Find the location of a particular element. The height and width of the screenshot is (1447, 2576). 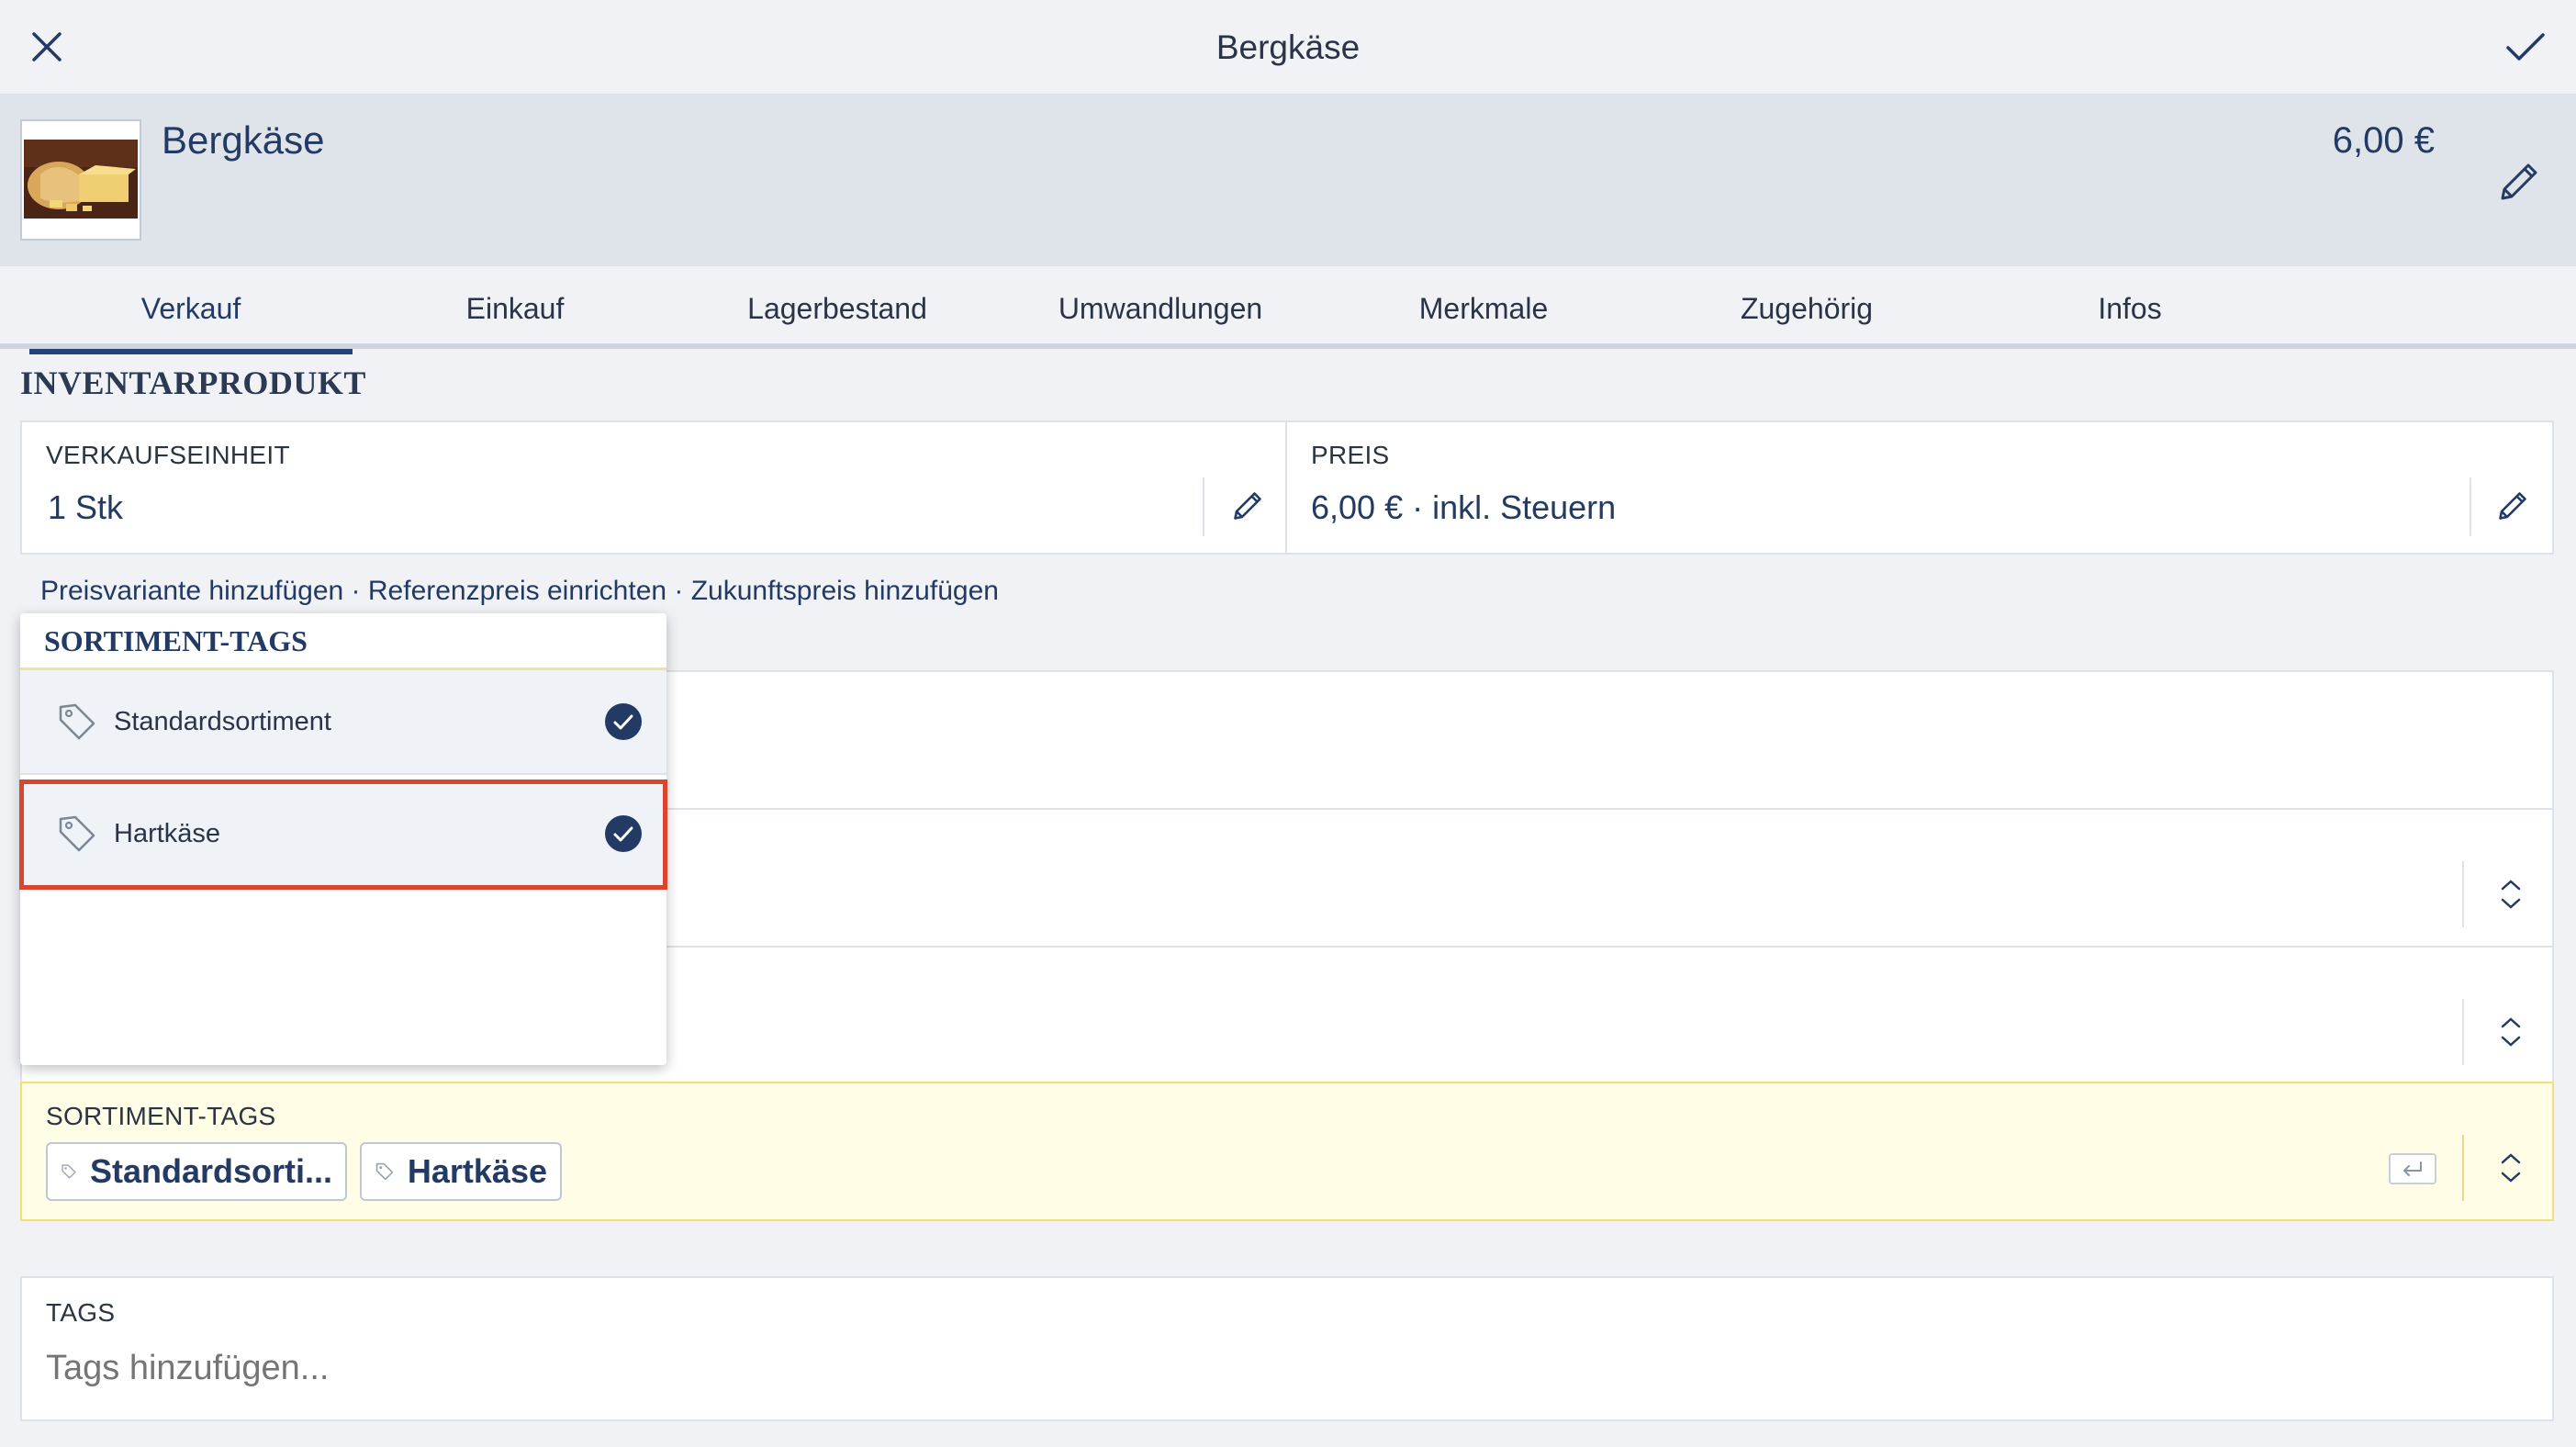

tab-lagerbestand: Lagerbestand is located at coordinates (837, 307).